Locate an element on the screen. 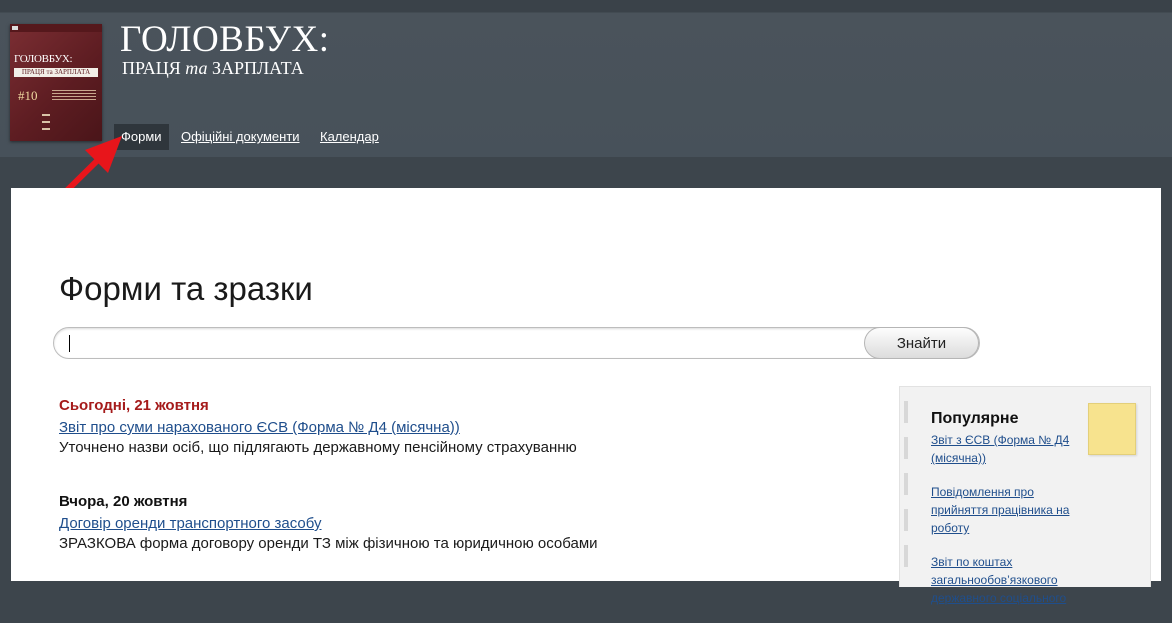  magazine-cover: ГОЛОВБУХ: ПРАЦЯ та ЗАРПЛАТА #10 is located at coordinates (56, 82).